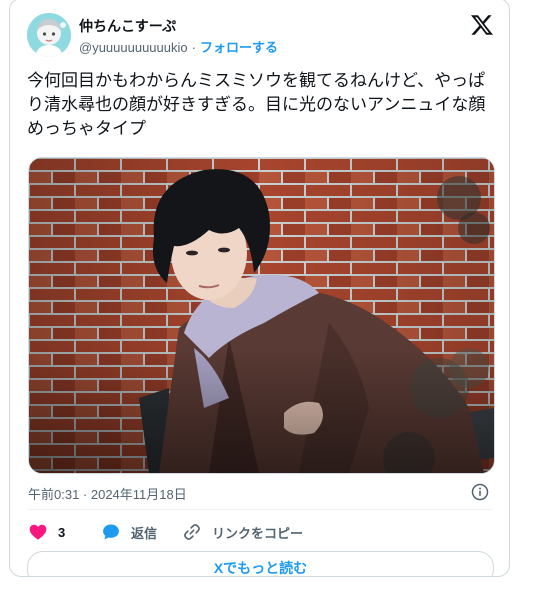 This screenshot has height=591, width=535. What do you see at coordinates (133, 47) in the screenshot?
I see `author-handle: @yuuuuuuuuuukio` at bounding box center [133, 47].